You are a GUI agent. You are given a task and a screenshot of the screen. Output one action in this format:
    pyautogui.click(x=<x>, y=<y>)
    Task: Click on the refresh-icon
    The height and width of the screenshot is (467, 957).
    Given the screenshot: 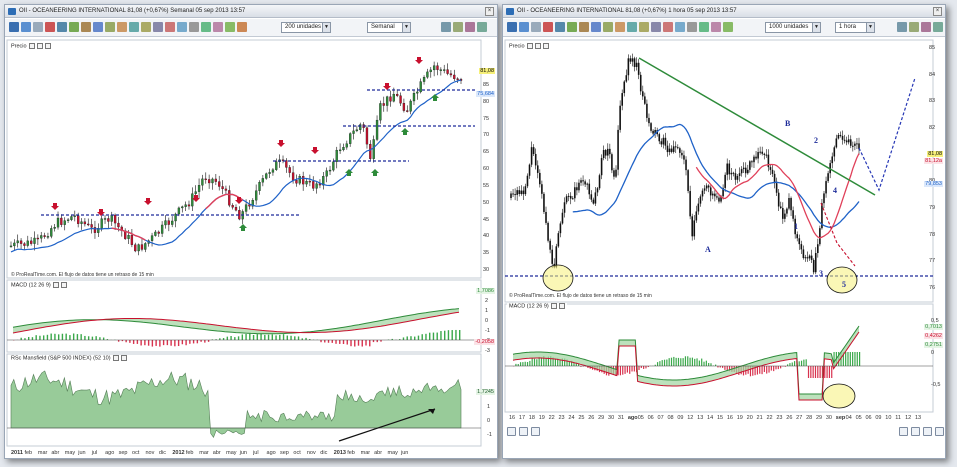 What is the action you would take?
    pyautogui.click(x=523, y=431)
    